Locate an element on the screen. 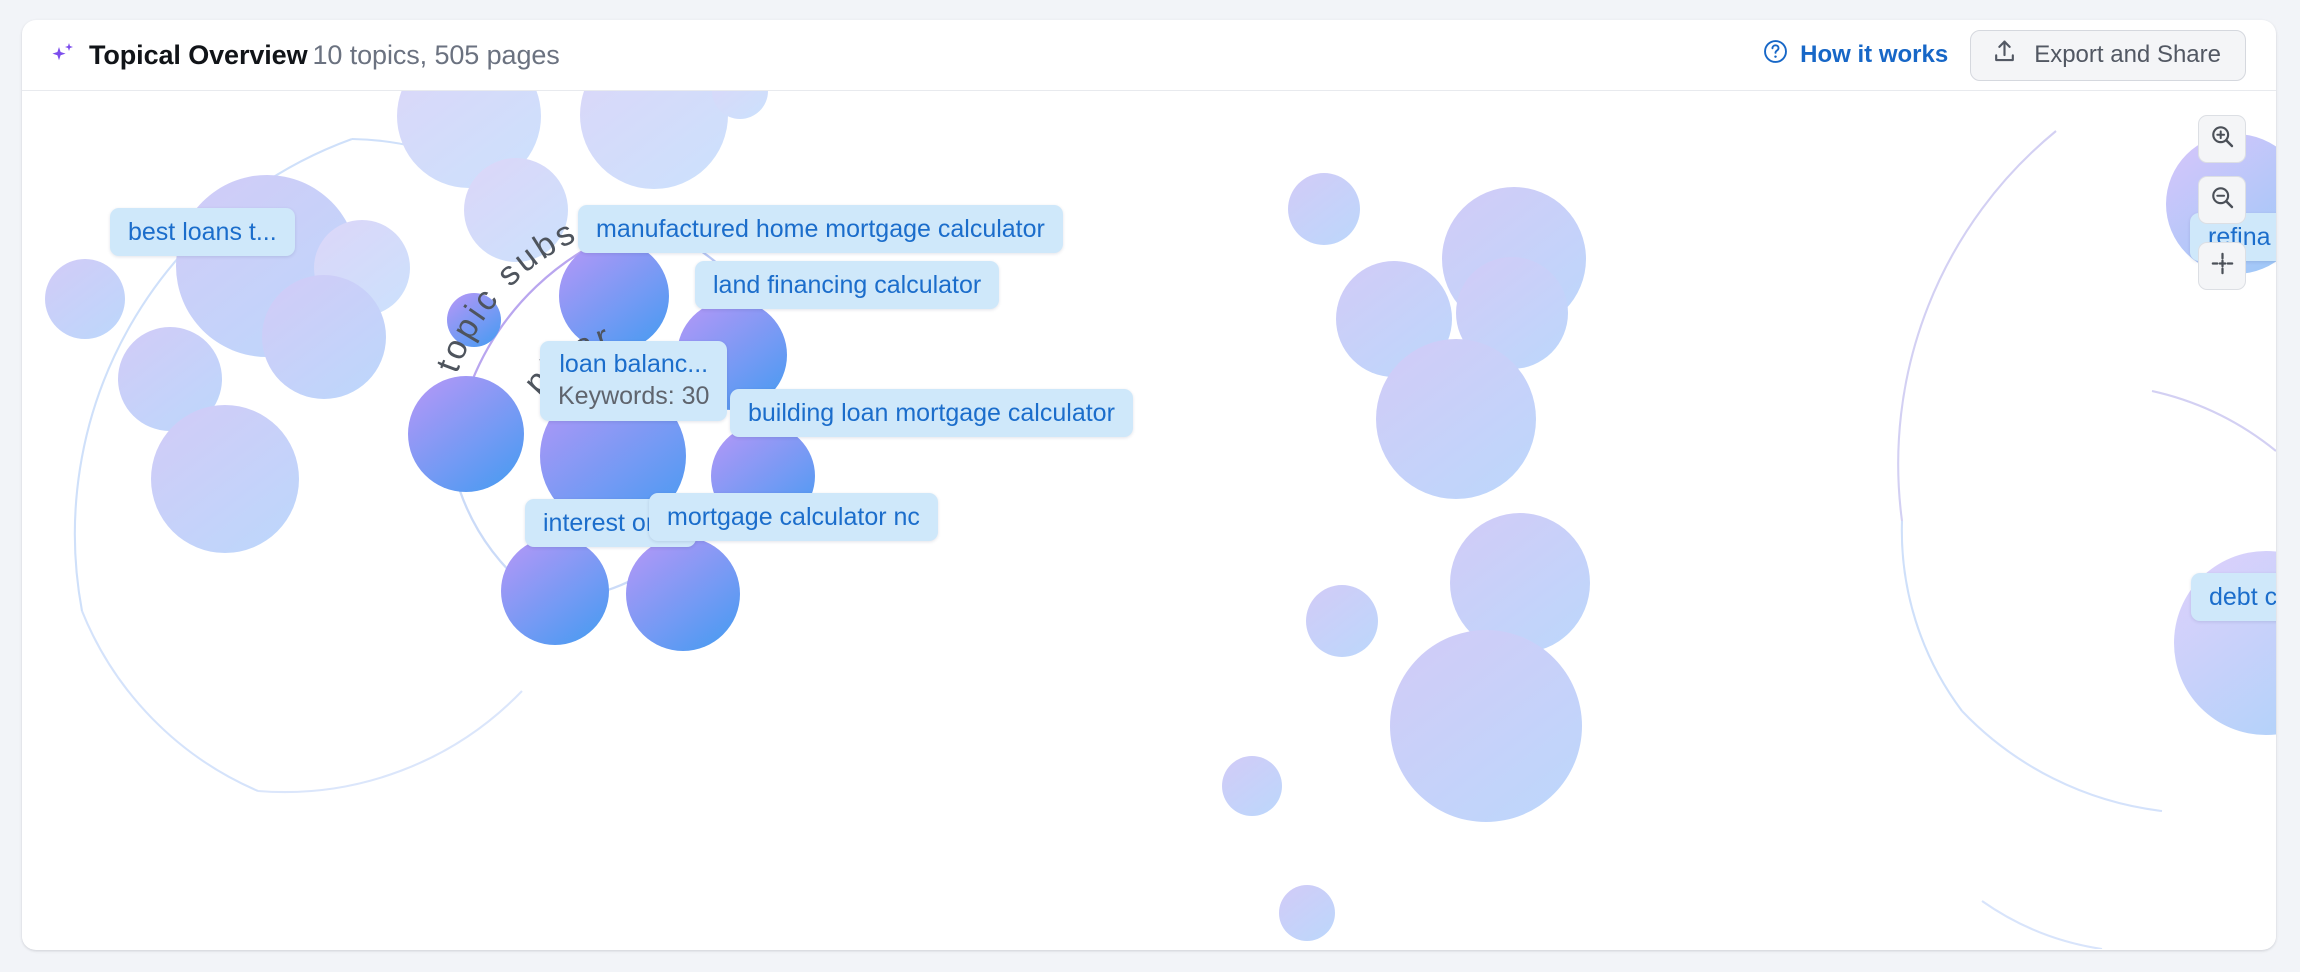 The image size is (2300, 972). zoom-out-icon is located at coordinates (2222, 200).